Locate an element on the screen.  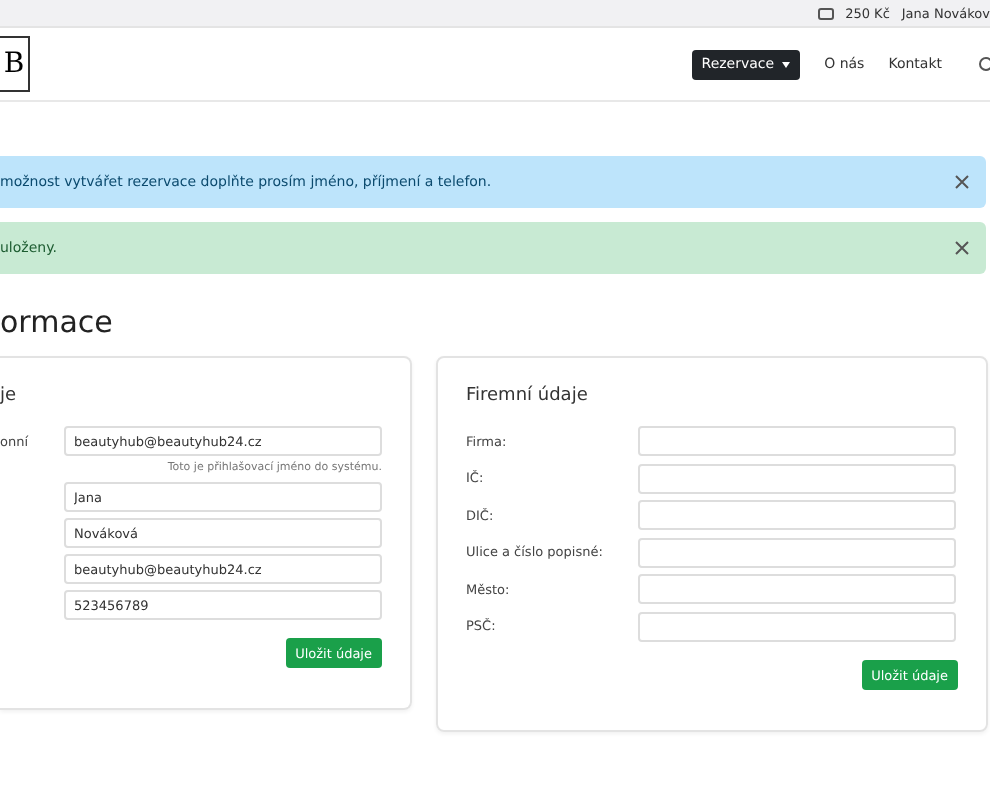
page-heading: ormace is located at coordinates (57, 324).